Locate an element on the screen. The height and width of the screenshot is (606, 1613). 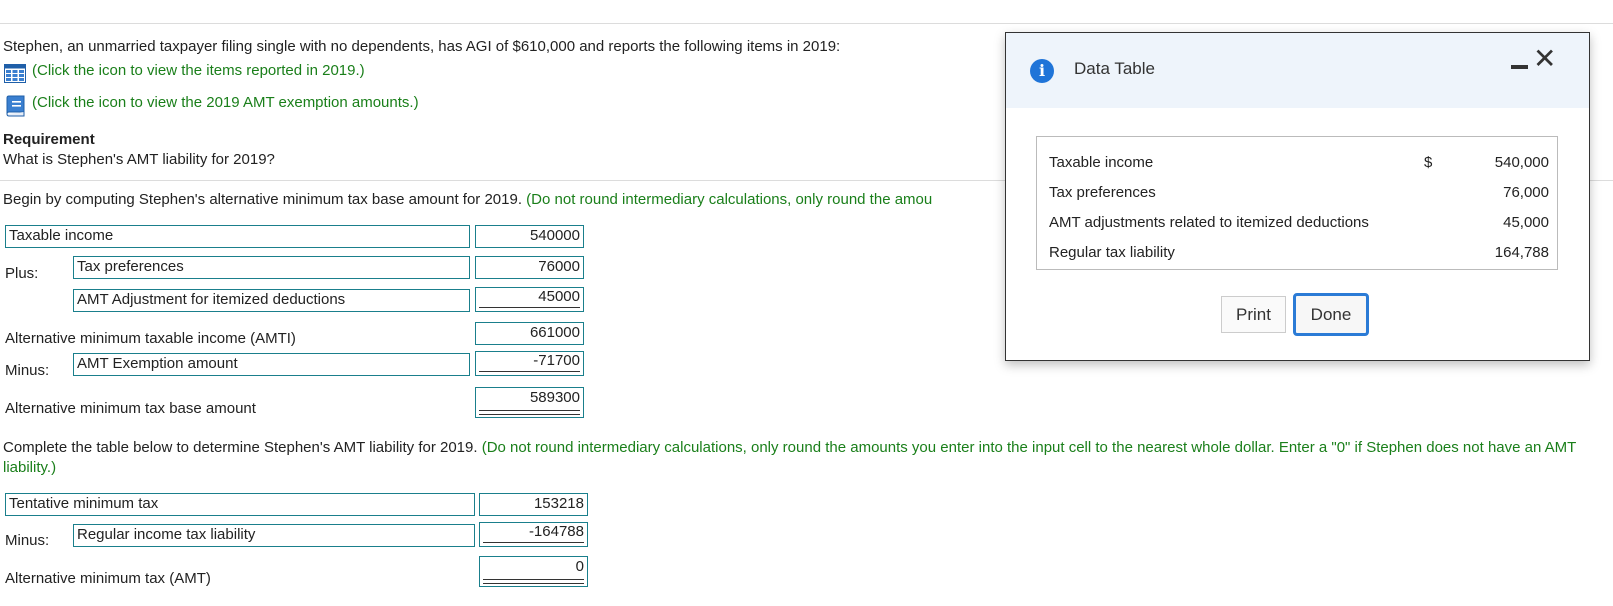
row-label: Taxable income is located at coordinates (1101, 162).